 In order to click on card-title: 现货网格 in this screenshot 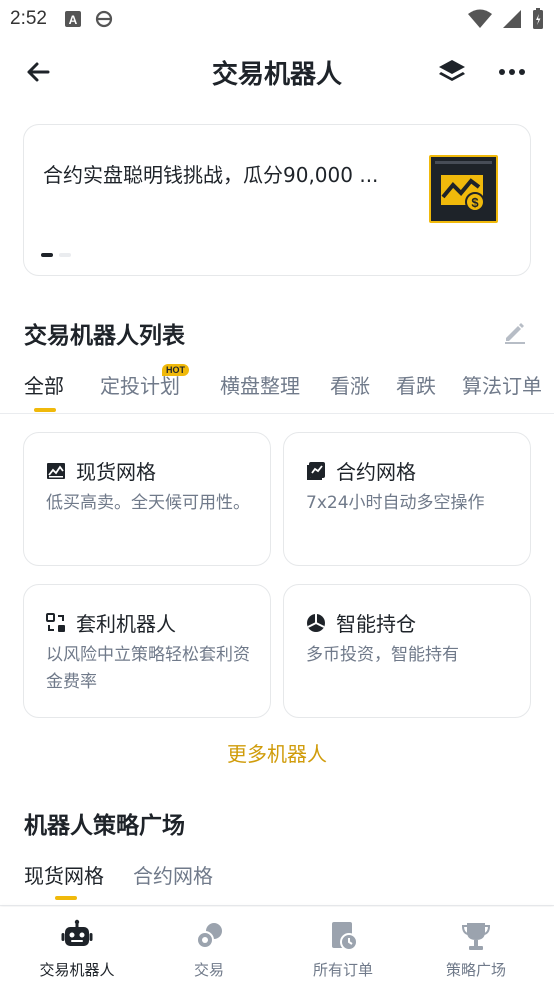, I will do `click(116, 472)`.